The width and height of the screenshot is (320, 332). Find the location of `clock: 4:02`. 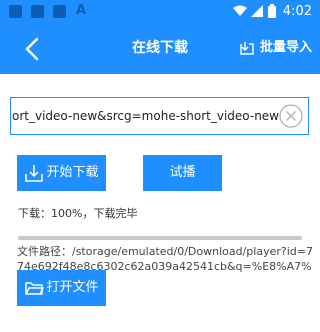

clock: 4:02 is located at coordinates (297, 11).